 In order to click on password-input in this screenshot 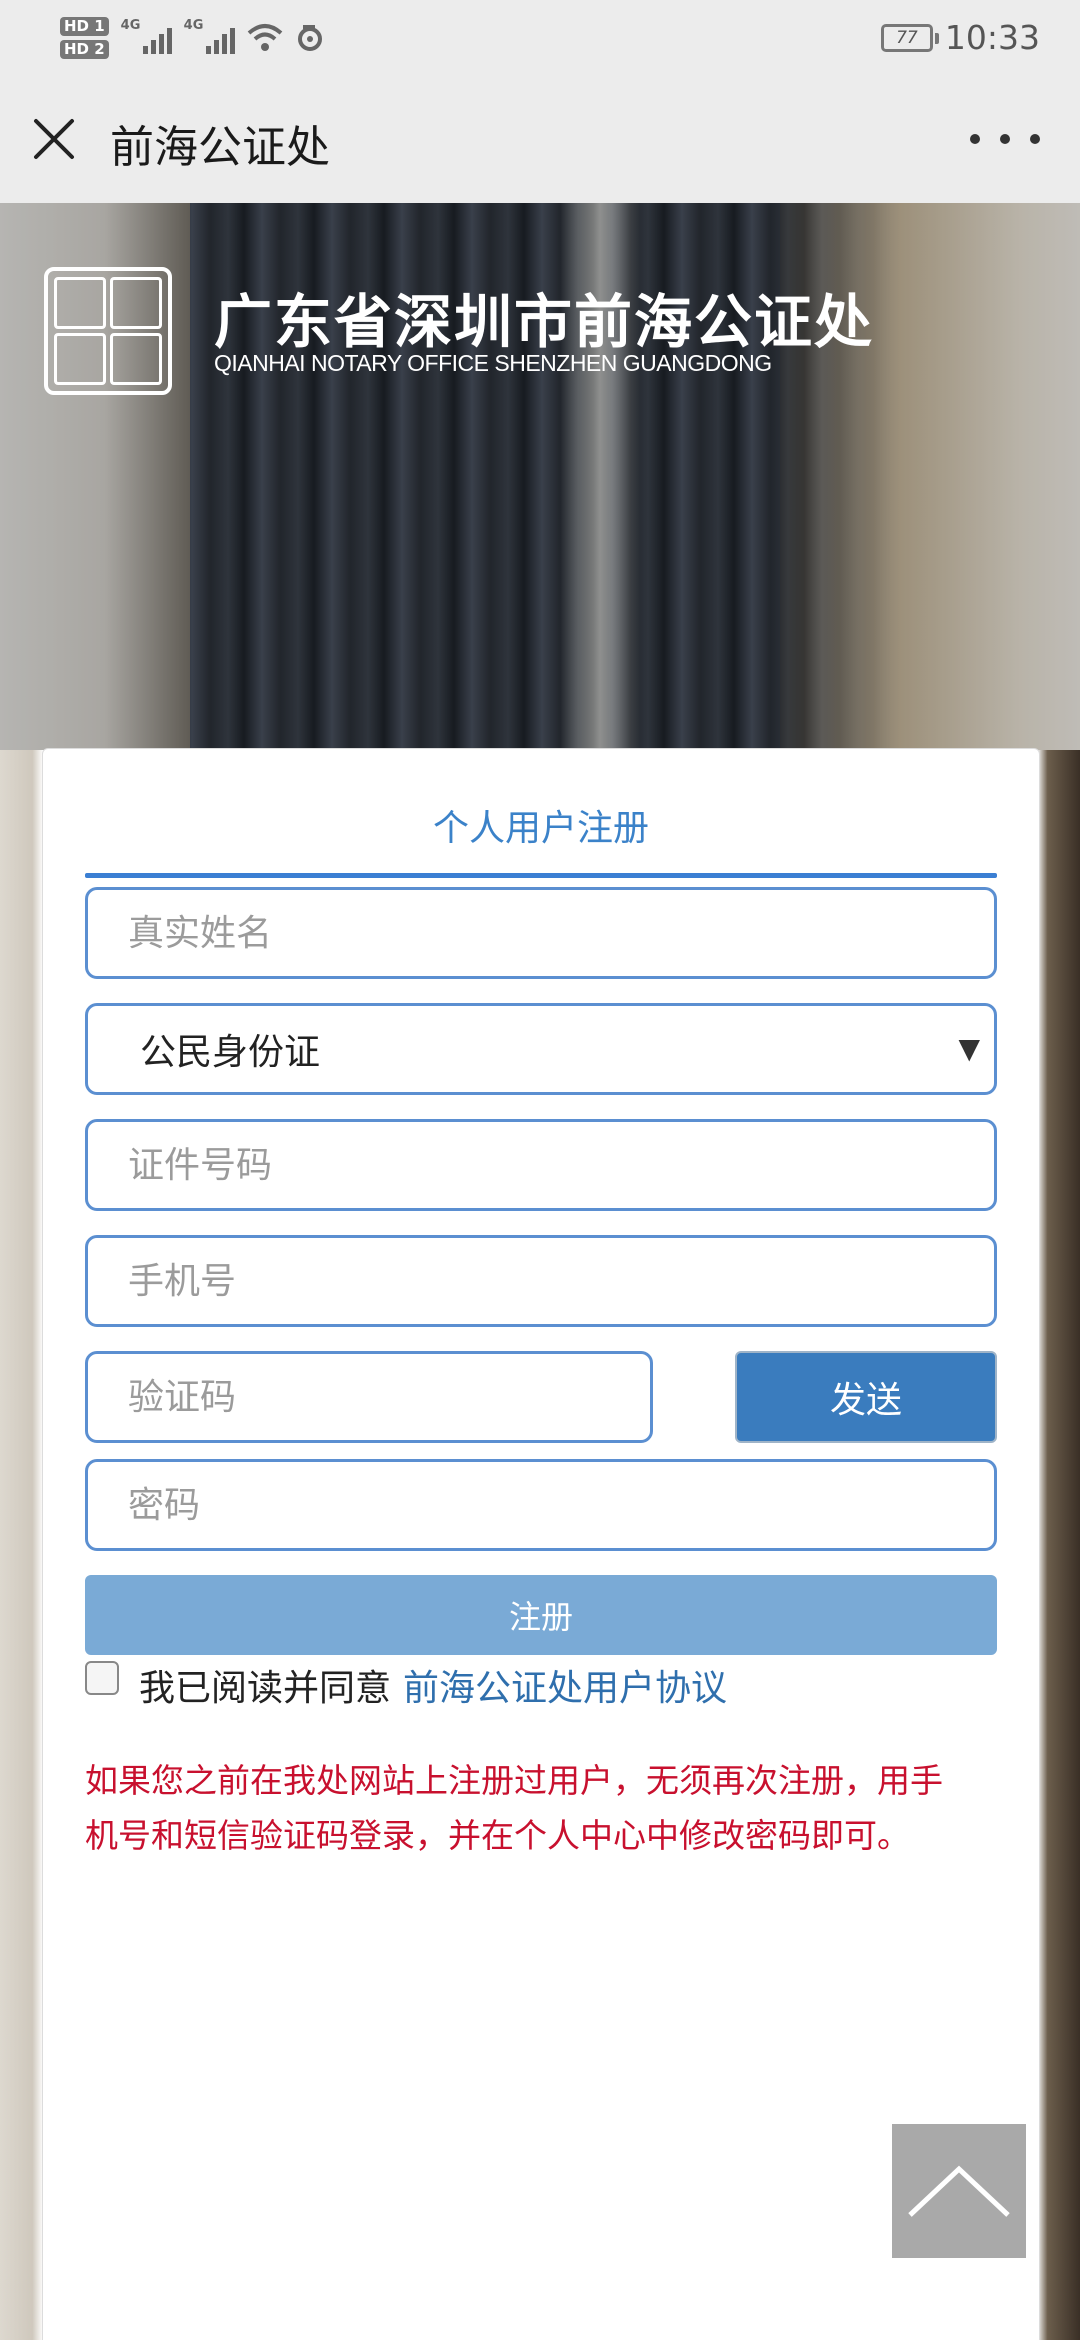, I will do `click(541, 1505)`.